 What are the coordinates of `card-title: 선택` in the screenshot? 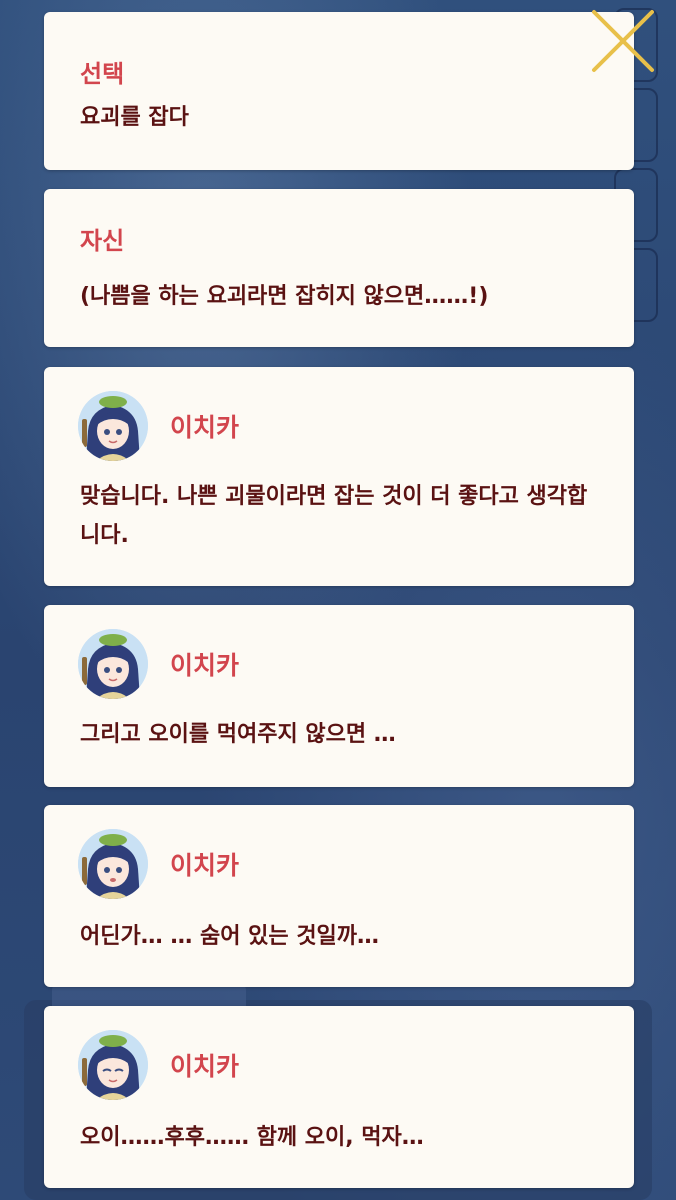 It's located at (102, 74).